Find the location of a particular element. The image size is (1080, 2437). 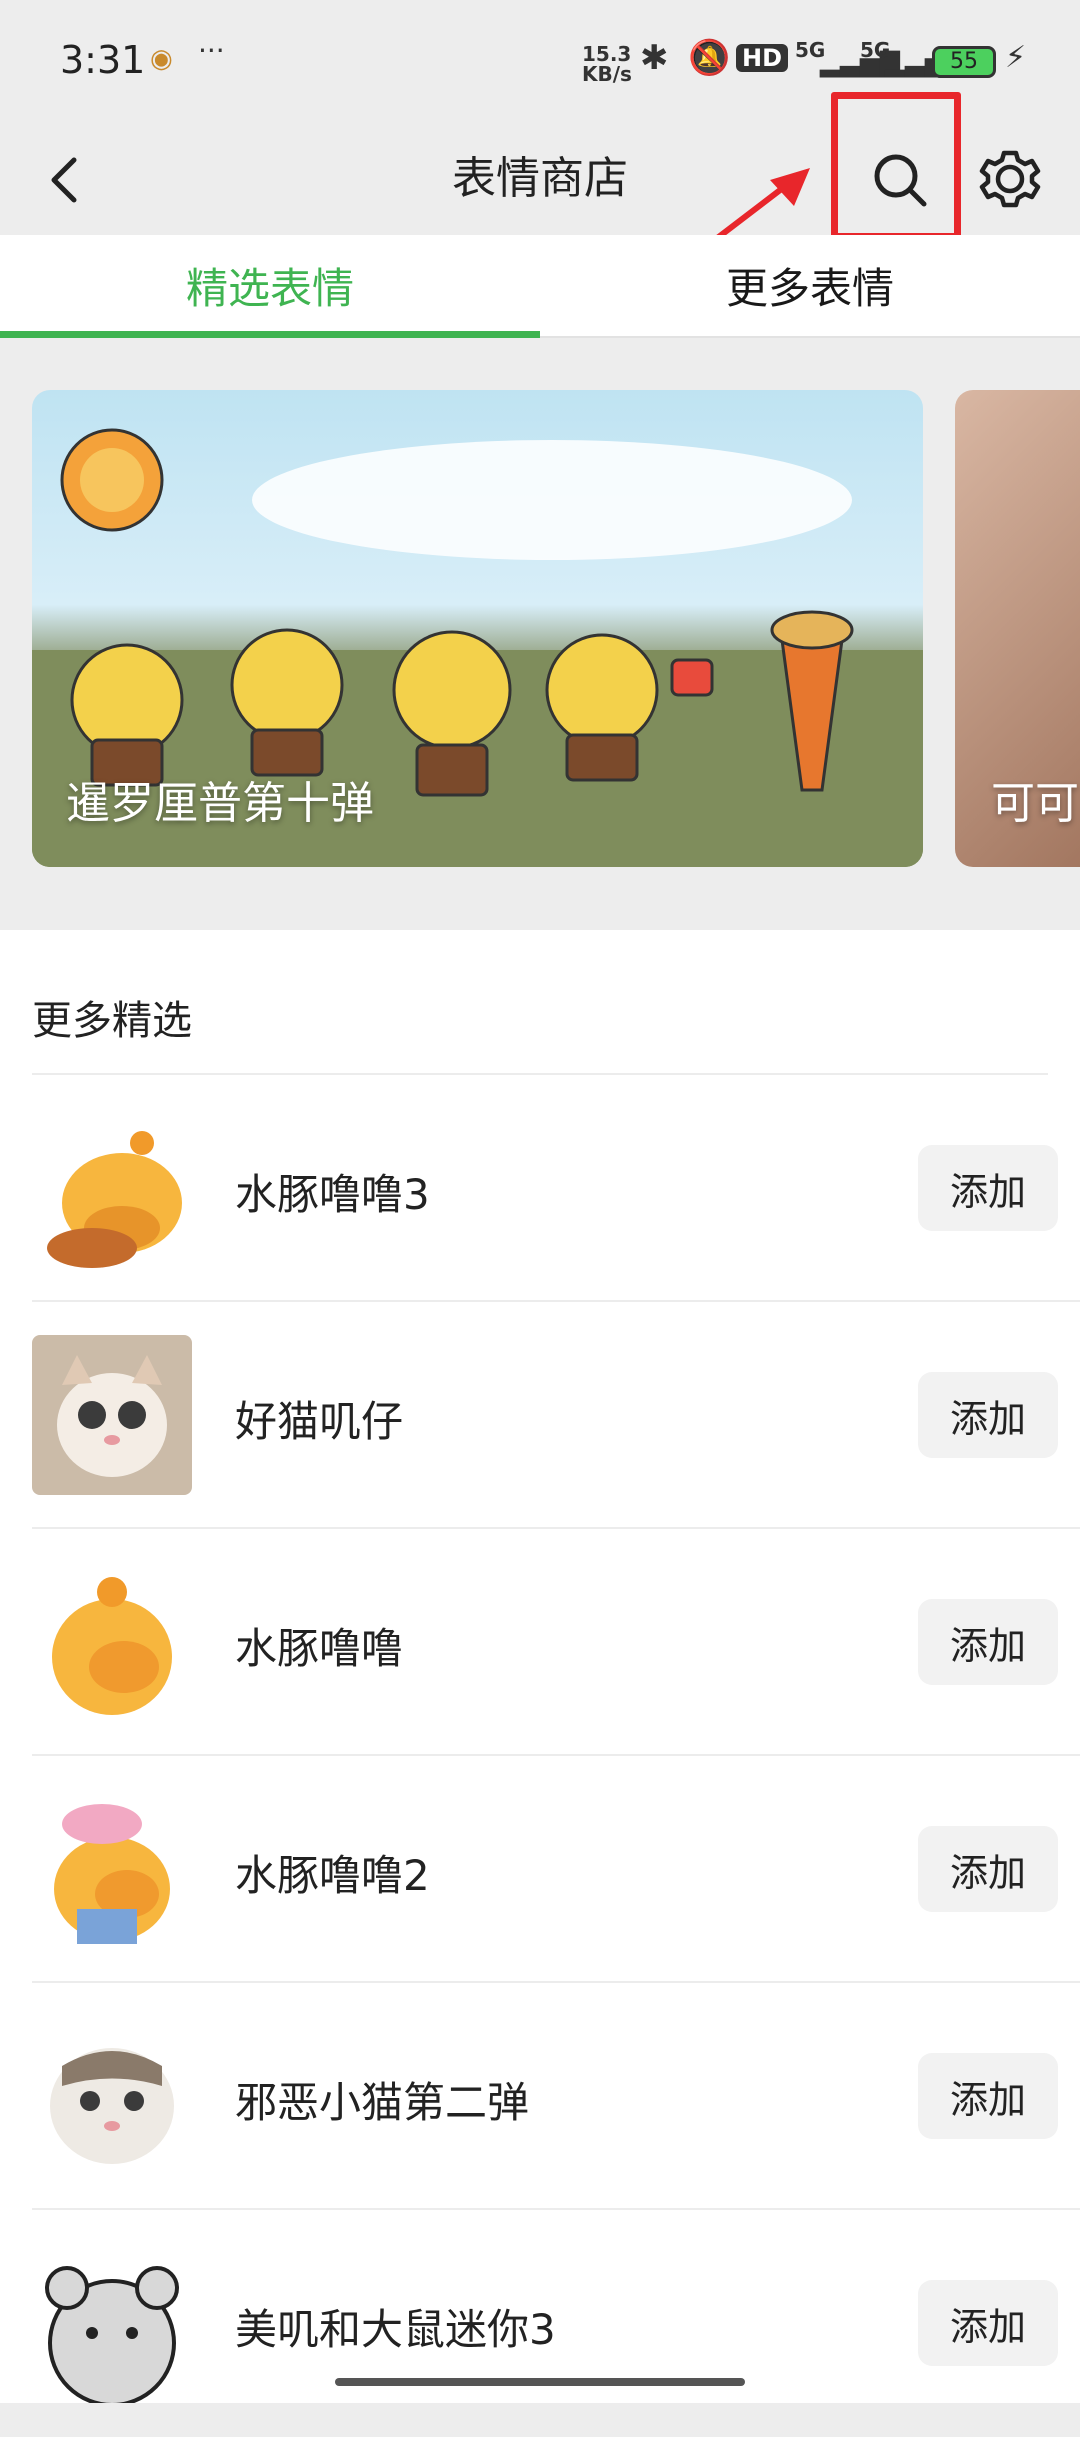

gear-icon is located at coordinates (1010, 179).